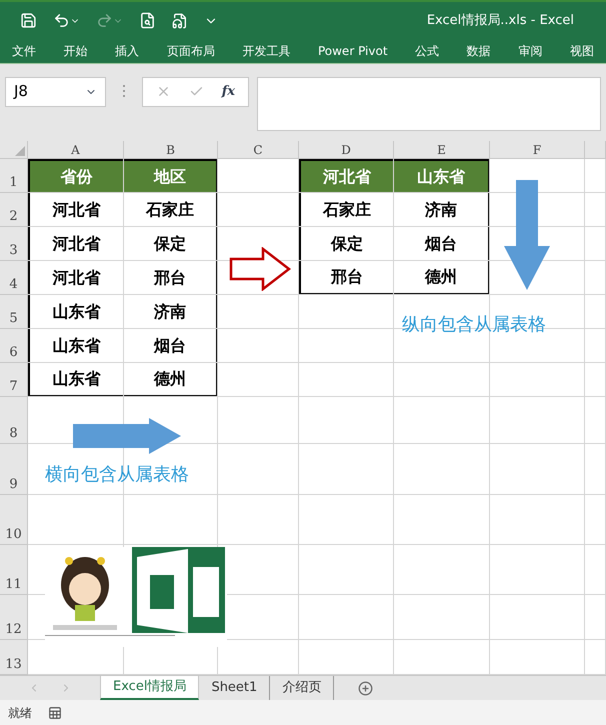  What do you see at coordinates (441, 150) in the screenshot?
I see `column-header: E` at bounding box center [441, 150].